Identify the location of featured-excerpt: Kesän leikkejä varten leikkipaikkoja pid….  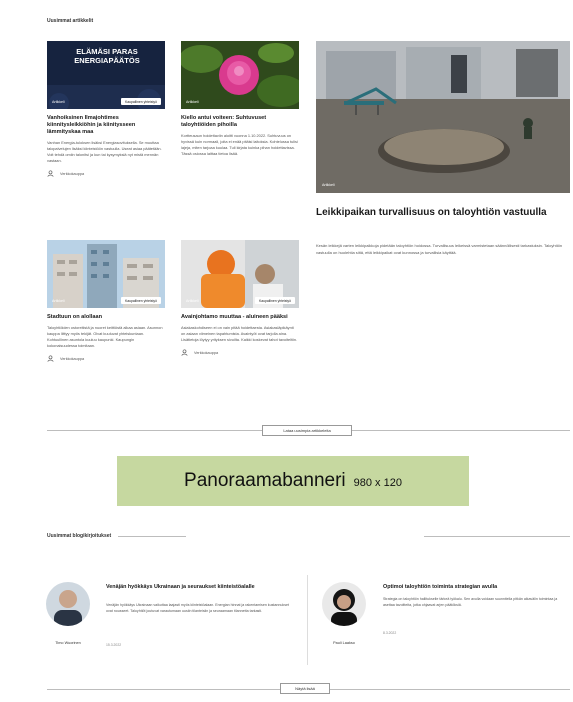
(439, 249).